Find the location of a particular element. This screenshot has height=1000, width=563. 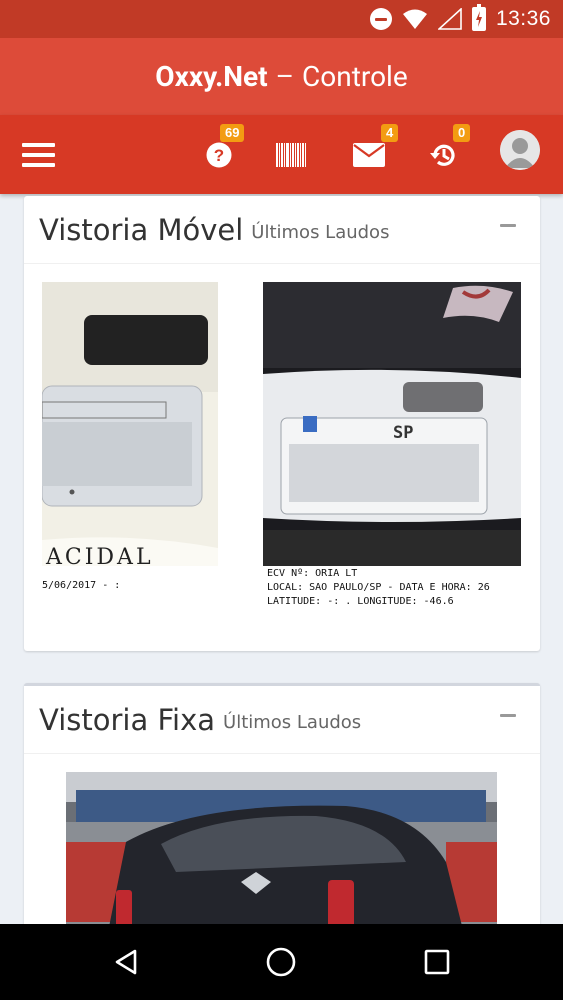

help-icon: ? is located at coordinates (219, 154).